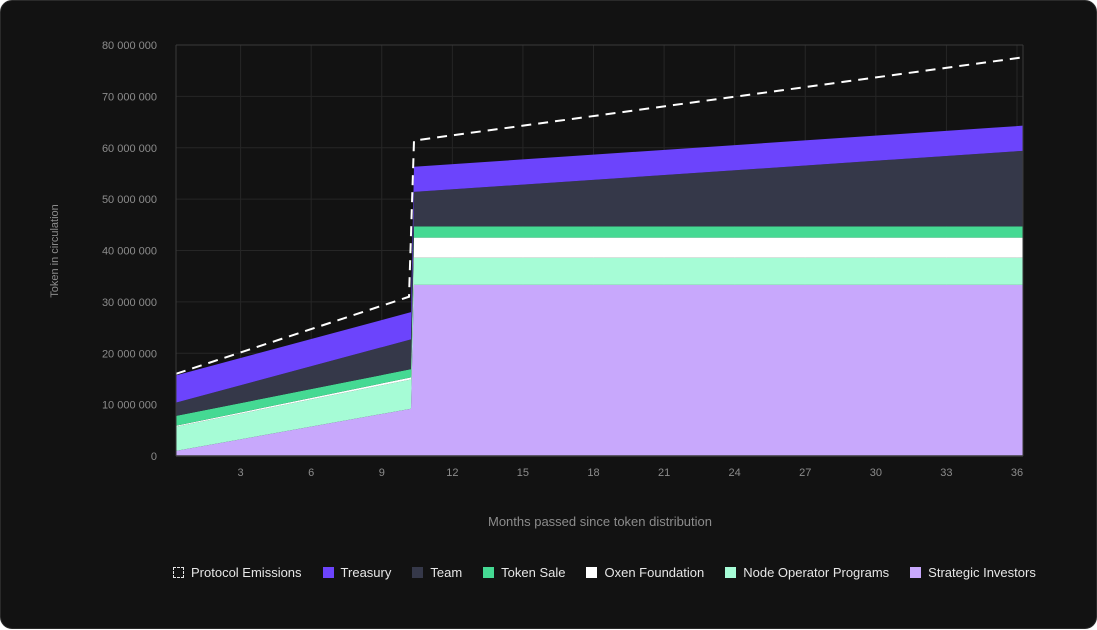  Describe the element at coordinates (129, 149) in the screenshot. I see `y-tick-label: 60 000 000` at that location.